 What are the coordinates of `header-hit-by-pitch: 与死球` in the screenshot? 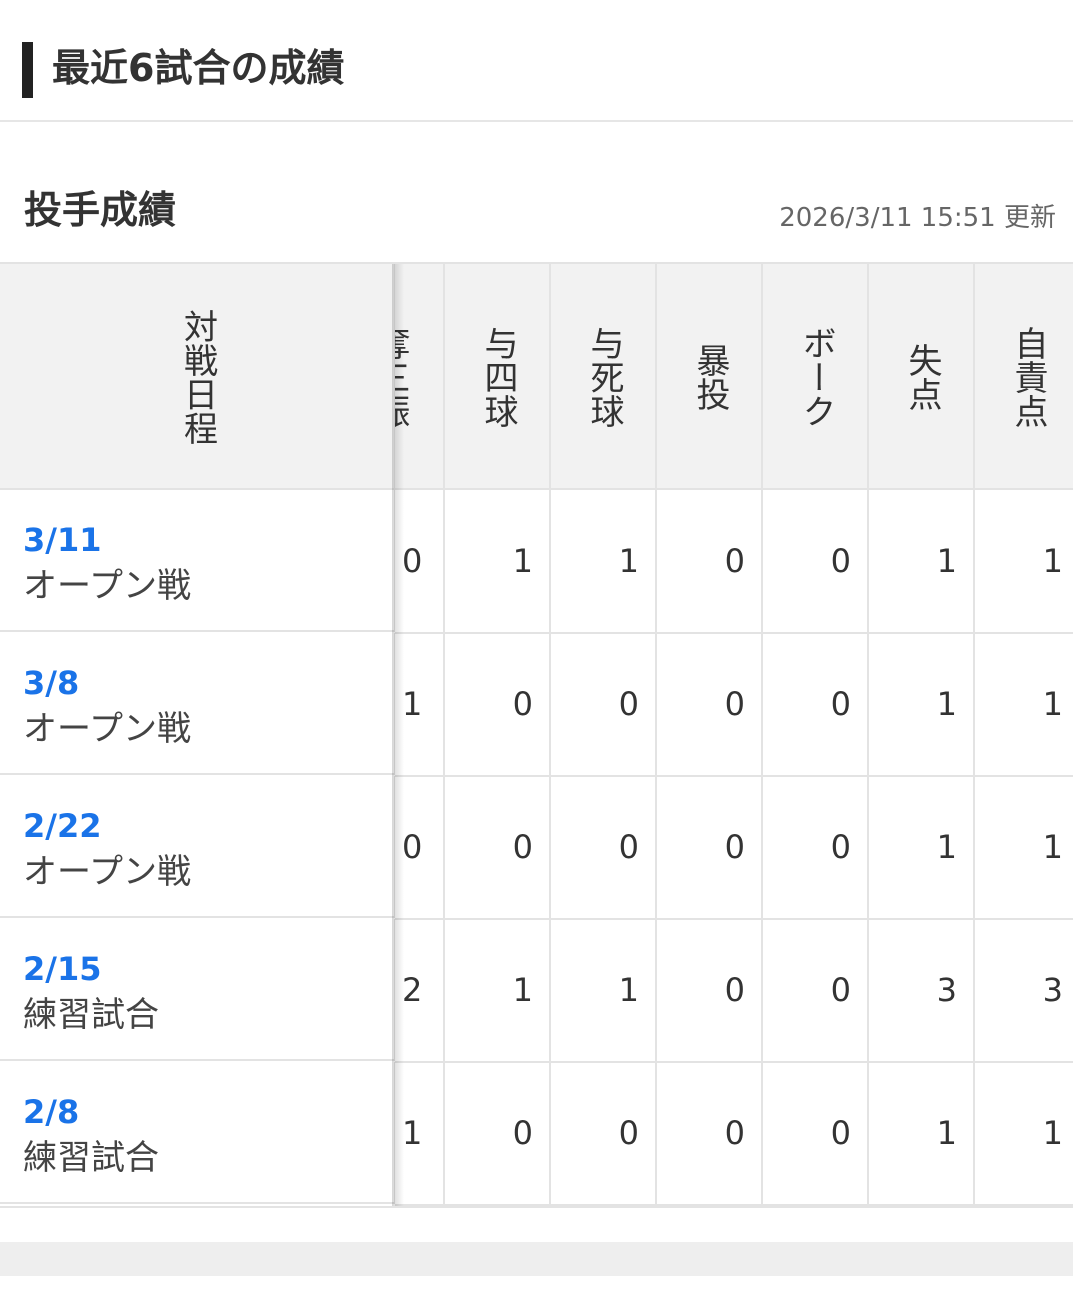 It's located at (604, 377).